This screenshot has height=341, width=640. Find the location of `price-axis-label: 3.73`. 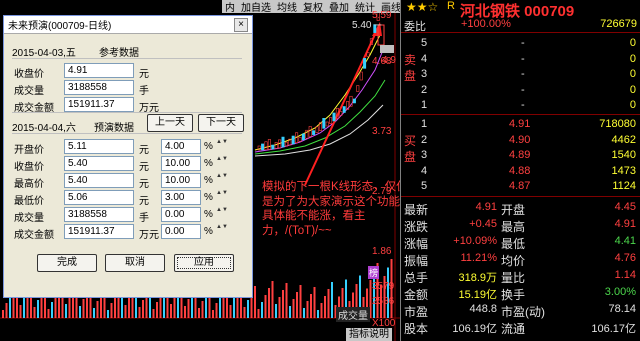

price-axis-label: 3.73 is located at coordinates (382, 131).